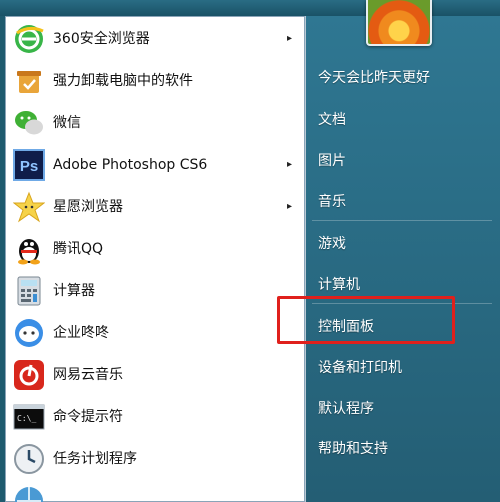 This screenshot has height=502, width=500. What do you see at coordinates (155, 375) in the screenshot?
I see `program-item-netease-music: 网易云音乐` at bounding box center [155, 375].